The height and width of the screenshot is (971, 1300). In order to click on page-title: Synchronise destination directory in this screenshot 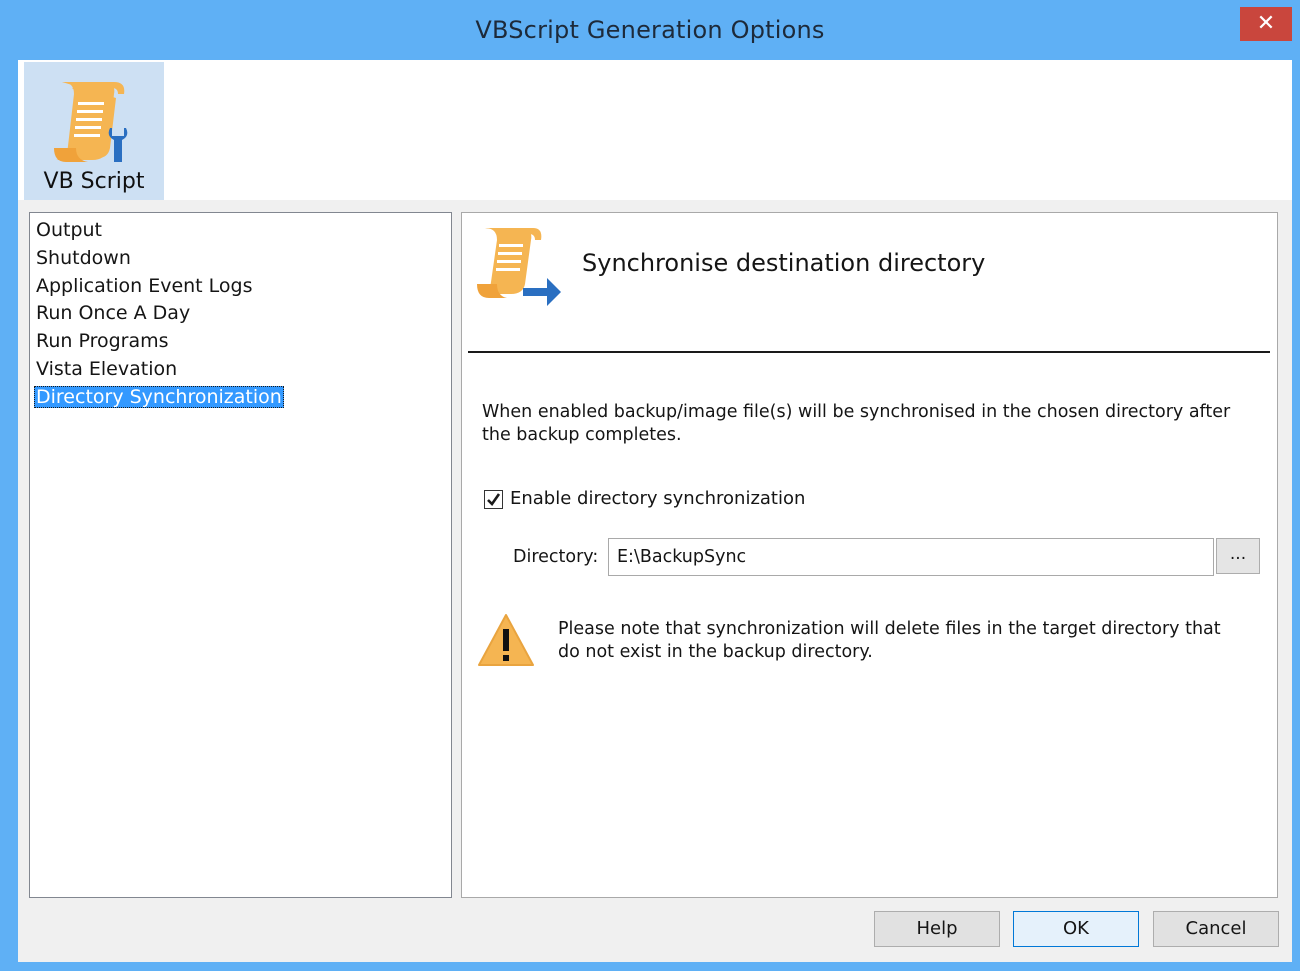, I will do `click(784, 263)`.